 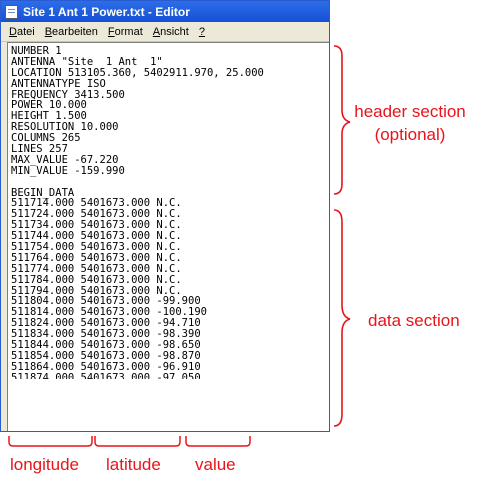 What do you see at coordinates (137, 441) in the screenshot?
I see `latitude-bracket` at bounding box center [137, 441].